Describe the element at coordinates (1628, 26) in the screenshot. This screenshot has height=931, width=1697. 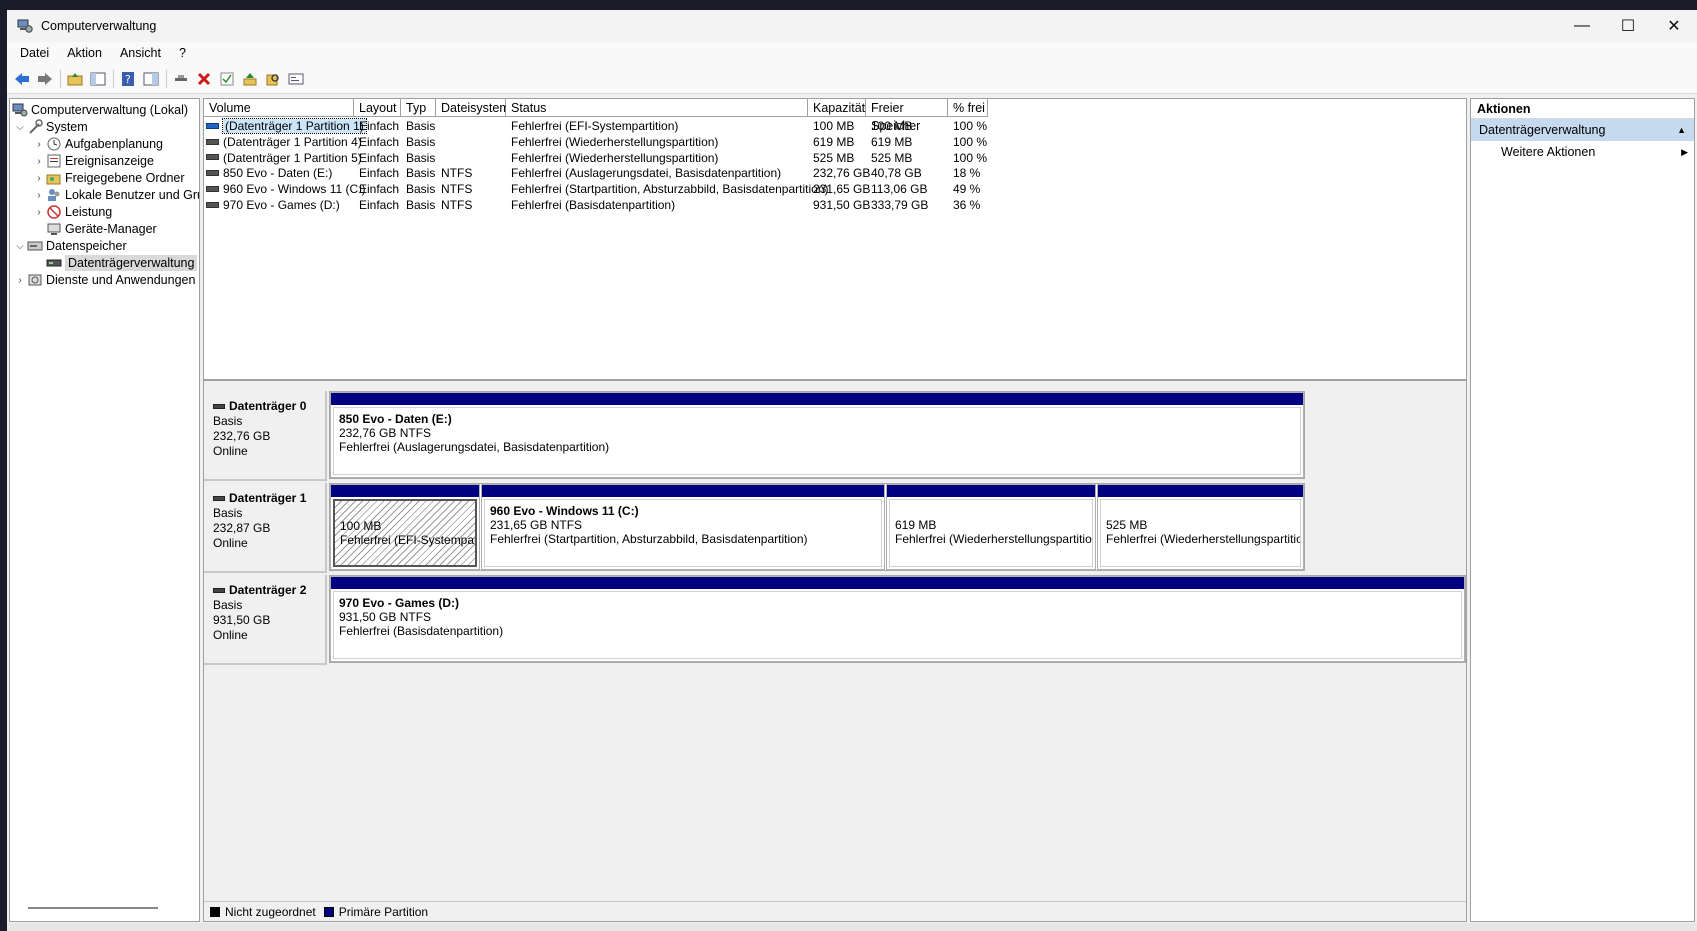
I see `maximize-button: ☐` at that location.